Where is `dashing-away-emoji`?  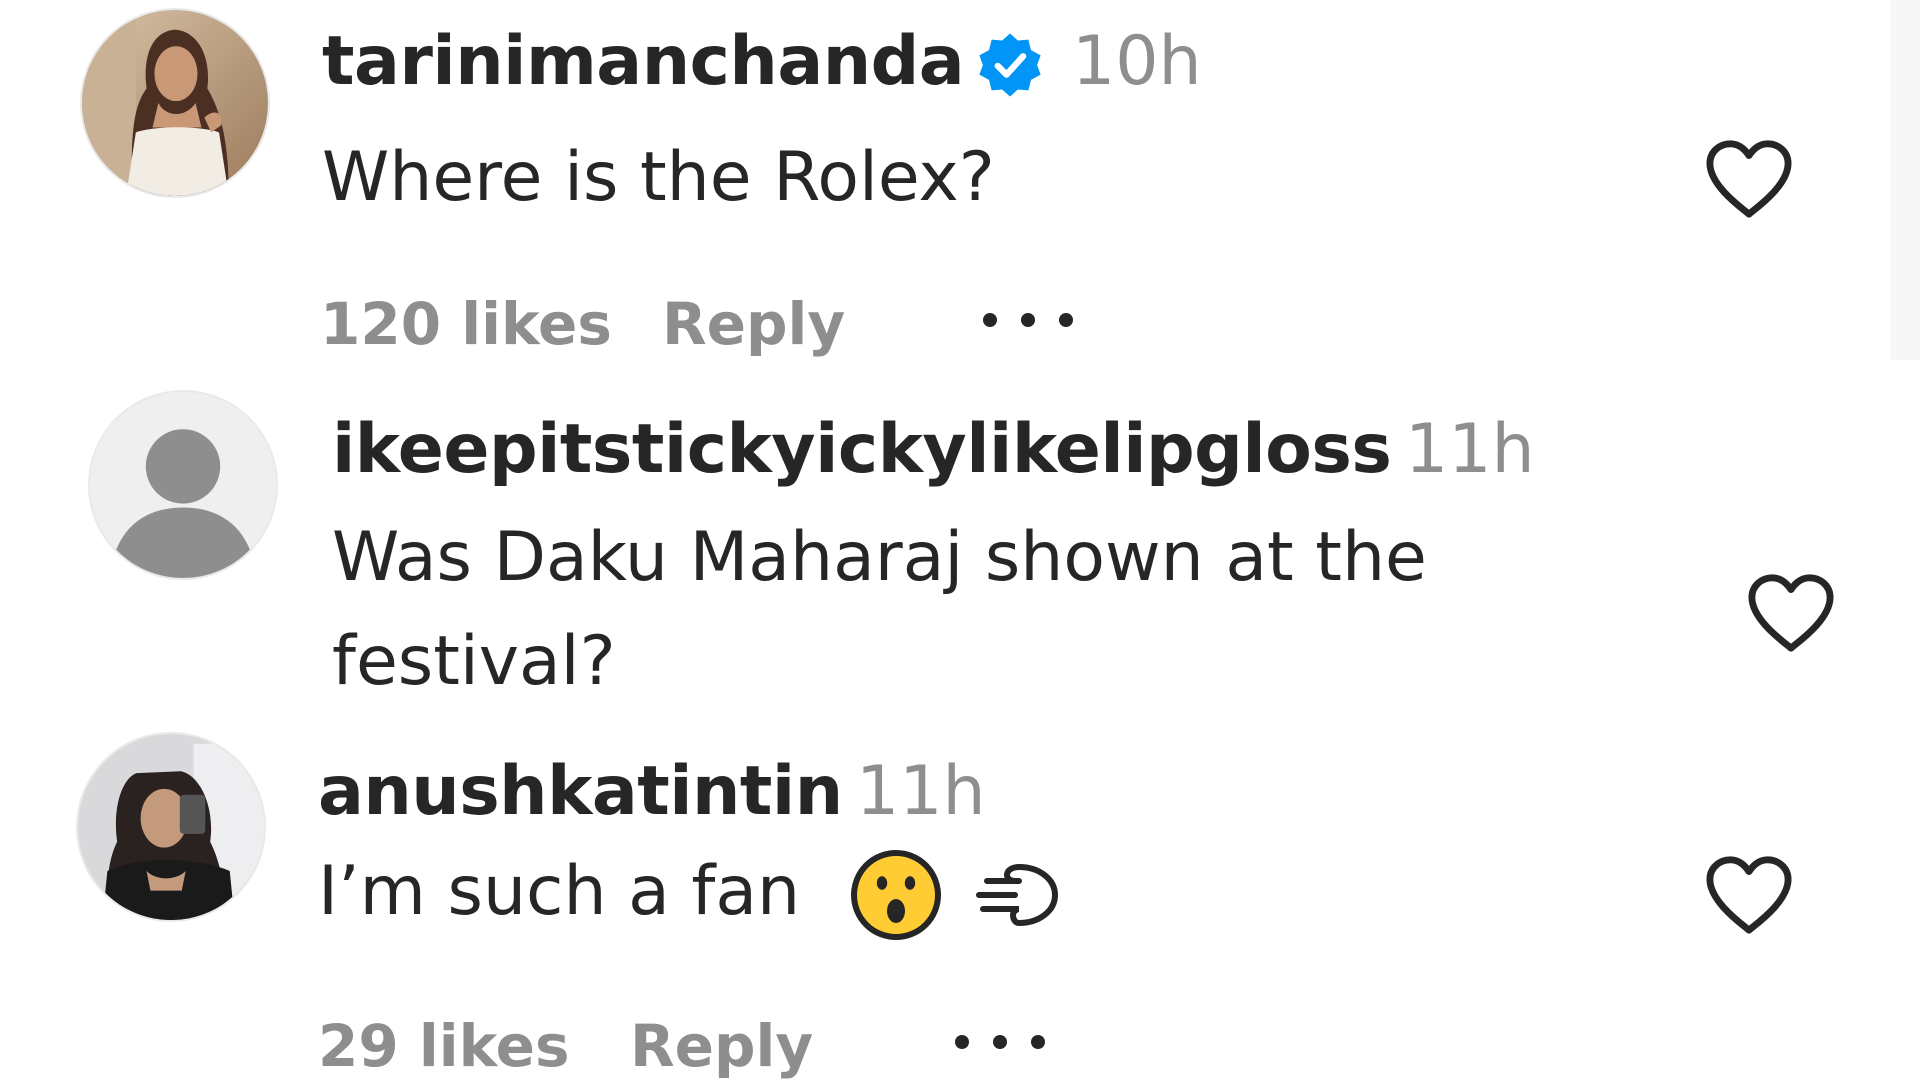 dashing-away-emoji is located at coordinates (1017, 895).